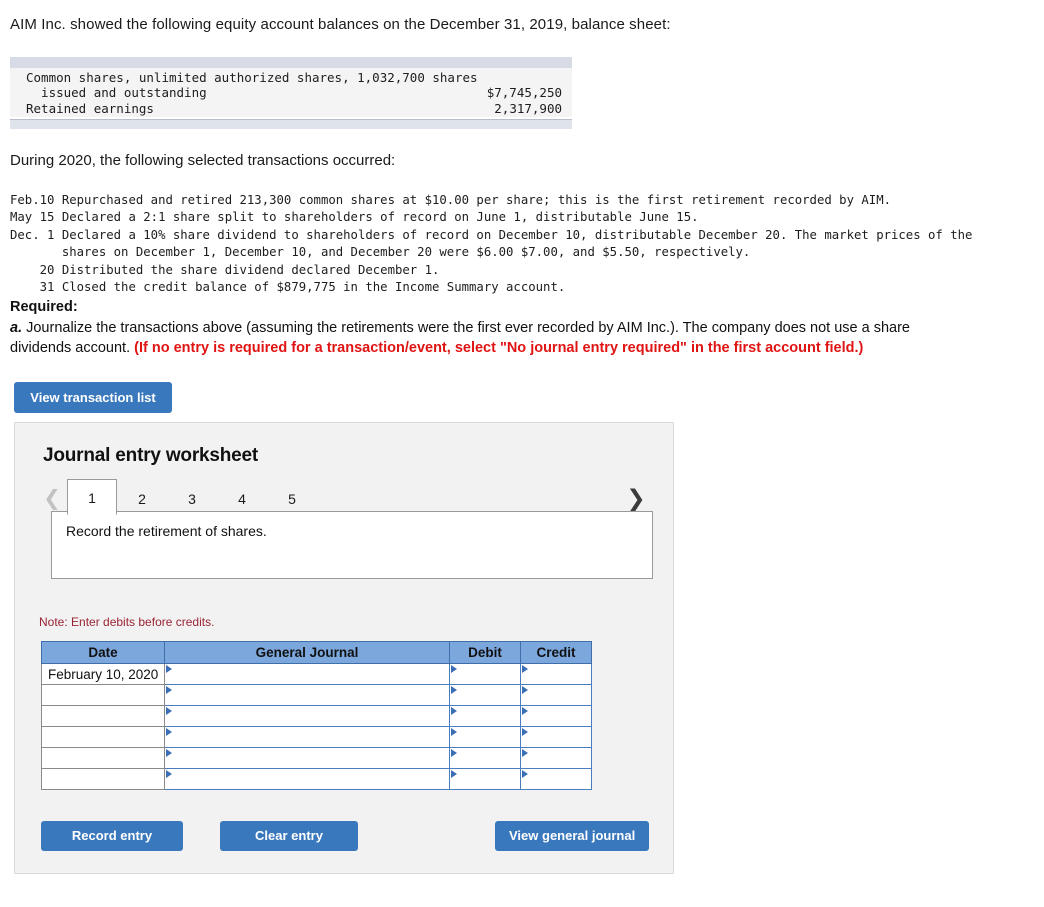 The image size is (1044, 907). I want to click on table-row: February 10, 2020, so click(316, 674).